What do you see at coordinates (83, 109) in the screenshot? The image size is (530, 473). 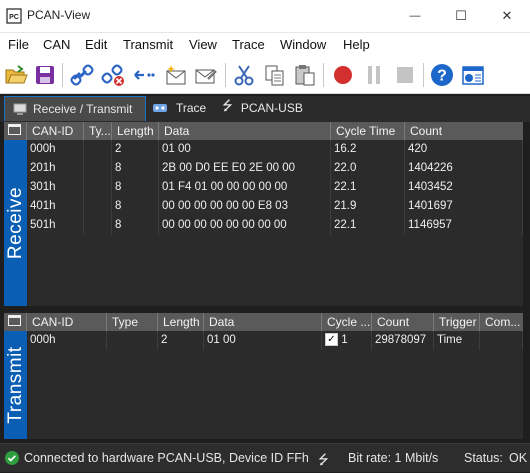 I see `tab-label: Receive / Transmit` at bounding box center [83, 109].